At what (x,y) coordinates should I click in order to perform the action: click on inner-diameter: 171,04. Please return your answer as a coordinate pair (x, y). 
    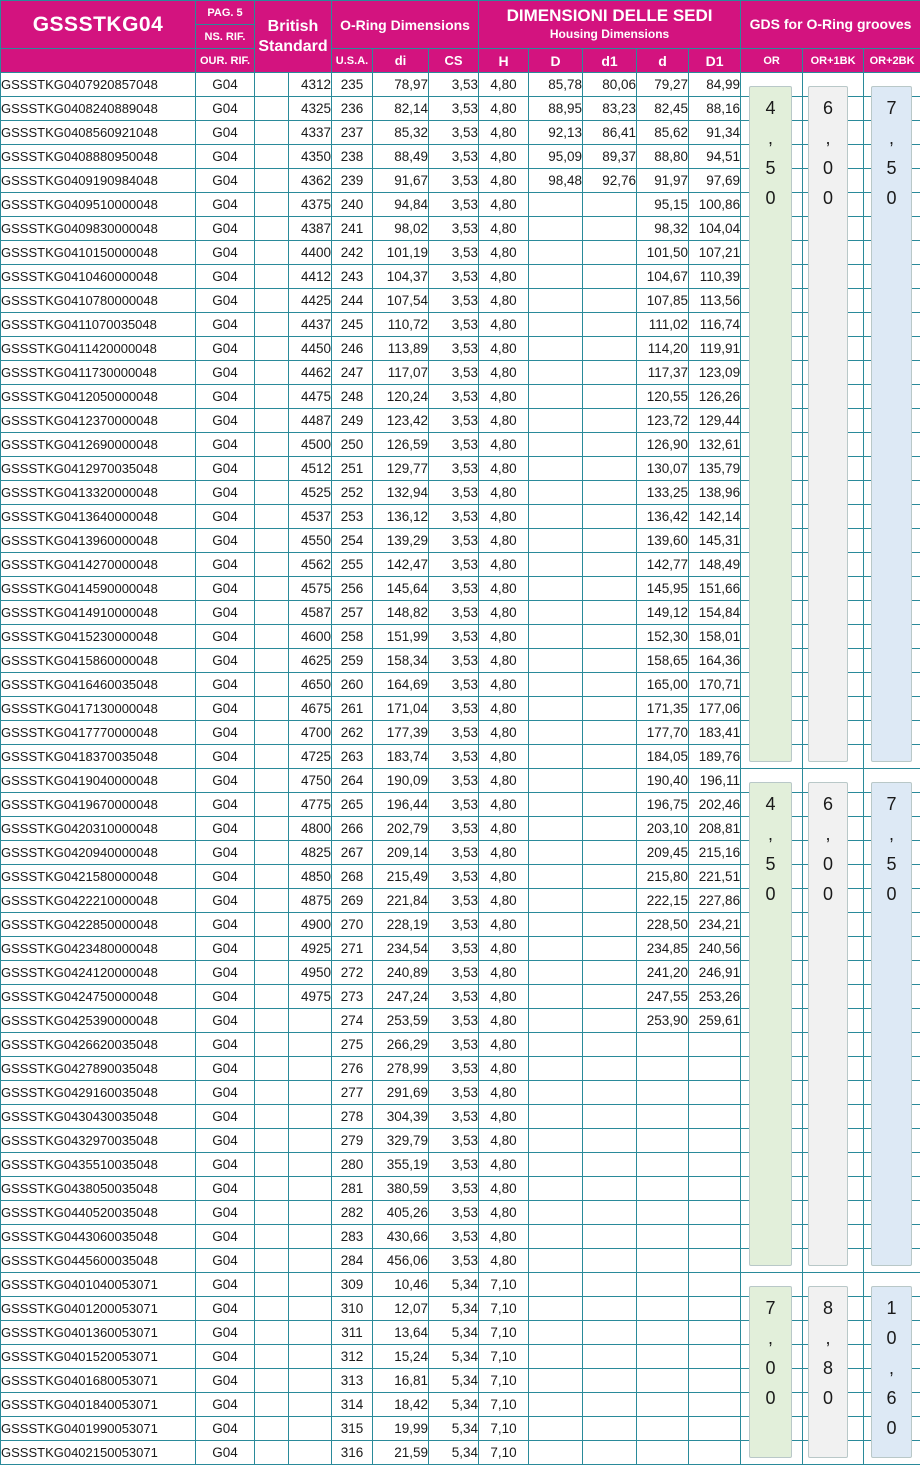
    Looking at the image, I should click on (400, 708).